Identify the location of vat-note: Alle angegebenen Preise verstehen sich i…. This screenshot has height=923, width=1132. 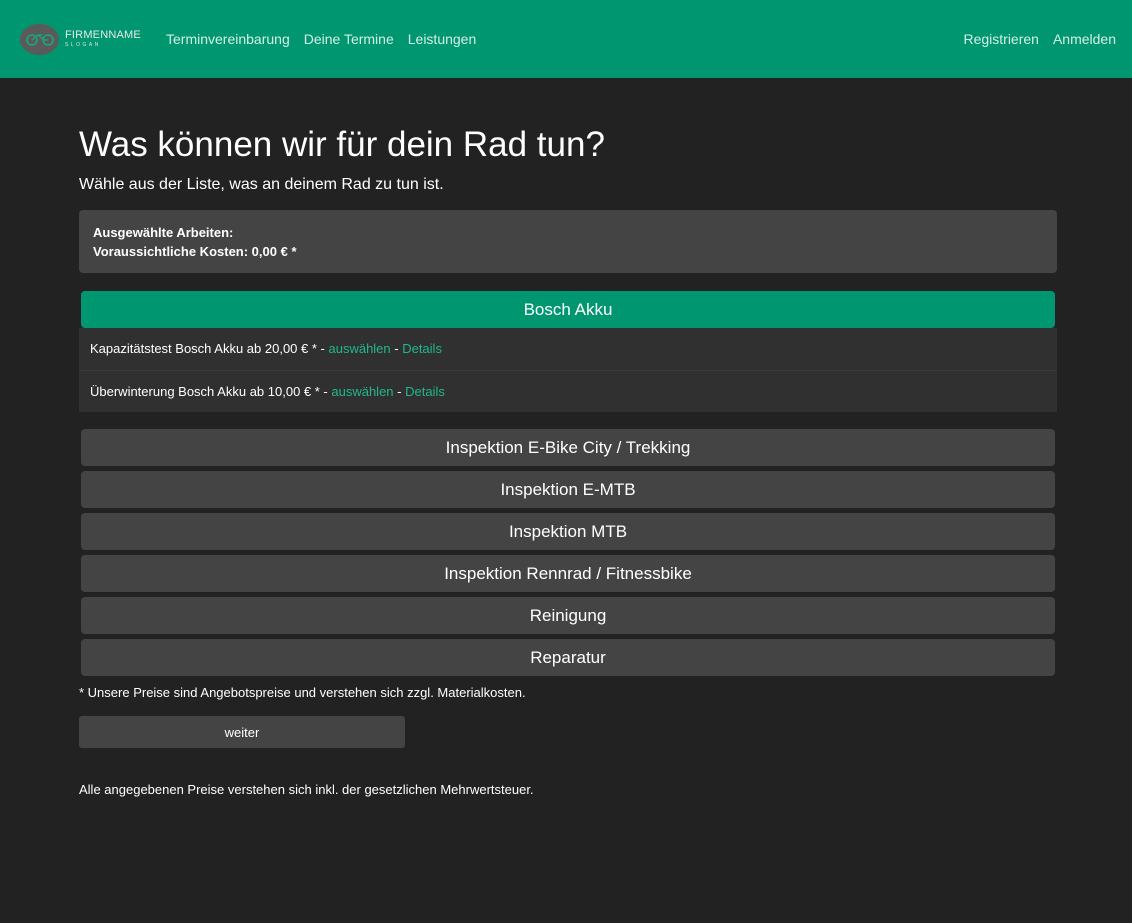
(306, 789).